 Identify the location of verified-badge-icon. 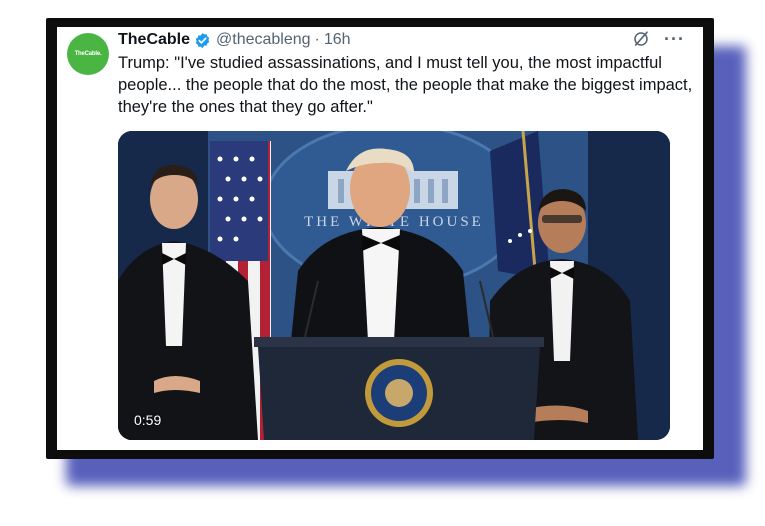
(202, 40).